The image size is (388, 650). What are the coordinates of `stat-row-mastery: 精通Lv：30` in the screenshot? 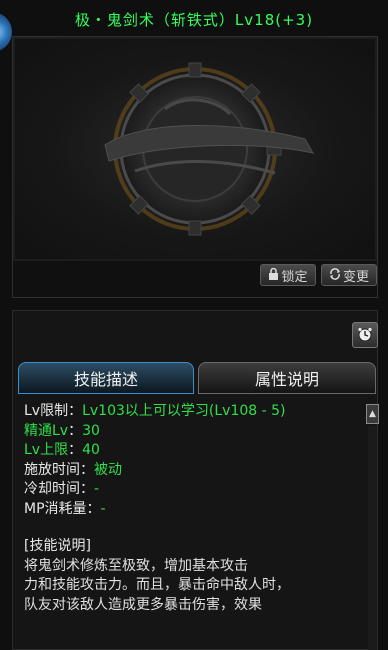 It's located at (194, 432).